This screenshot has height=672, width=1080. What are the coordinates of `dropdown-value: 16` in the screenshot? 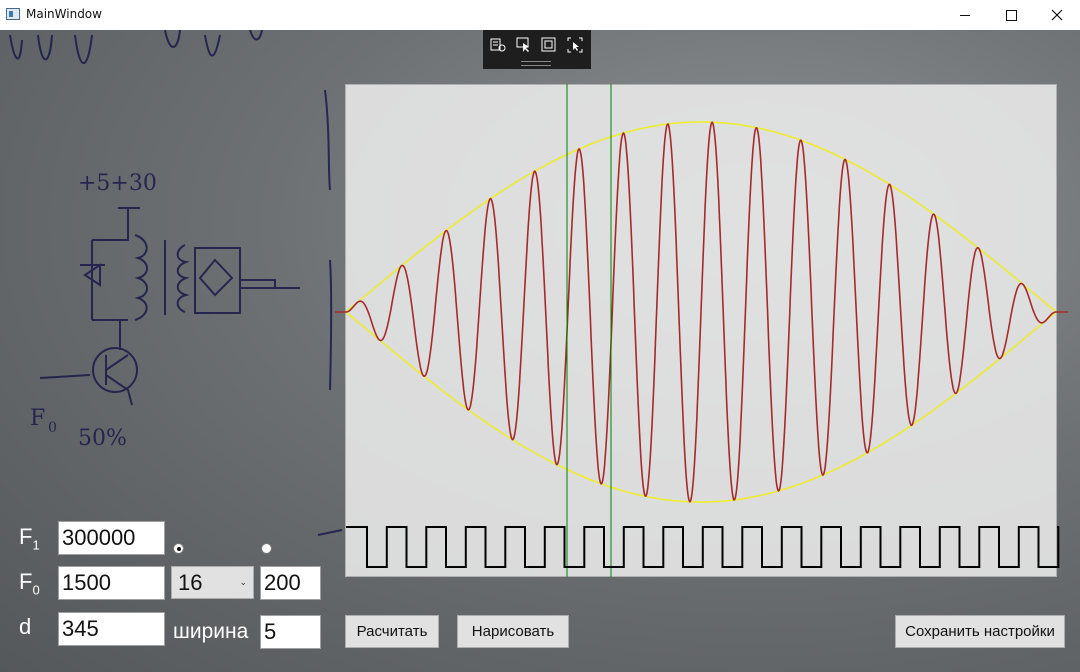 It's located at (190, 582).